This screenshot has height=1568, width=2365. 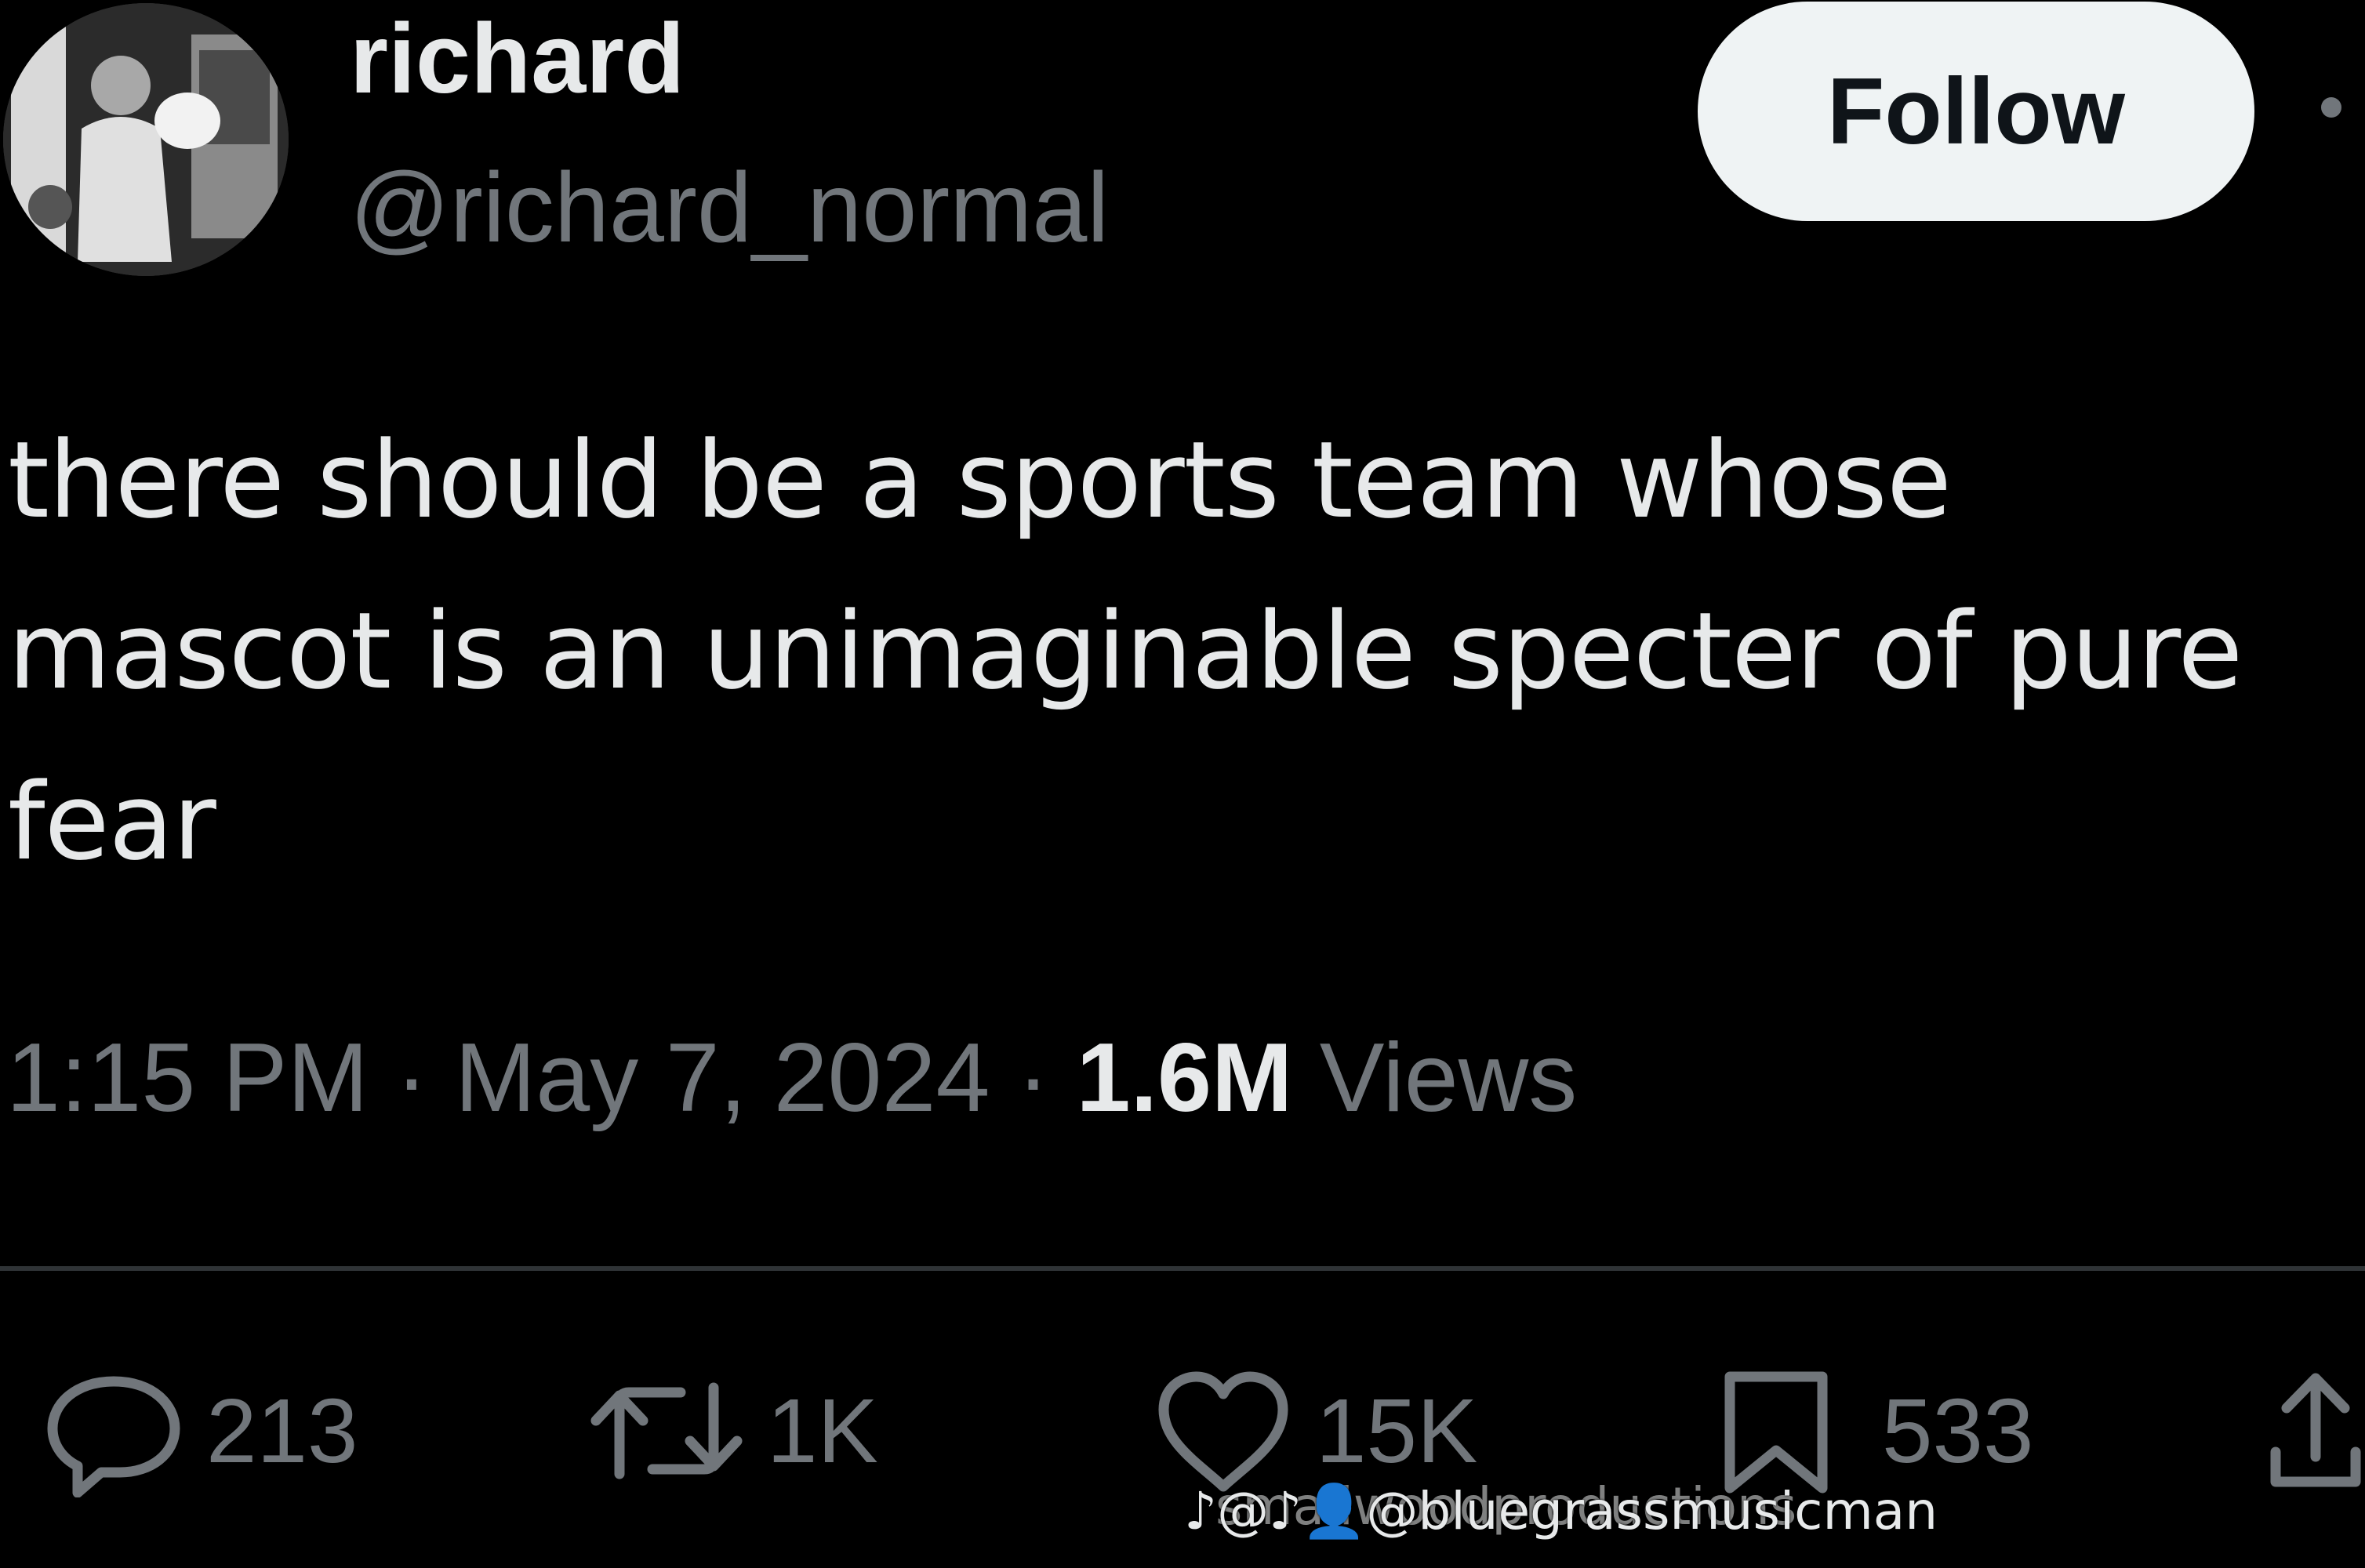 What do you see at coordinates (822, 1431) in the screenshot?
I see `repost-count: 1K` at bounding box center [822, 1431].